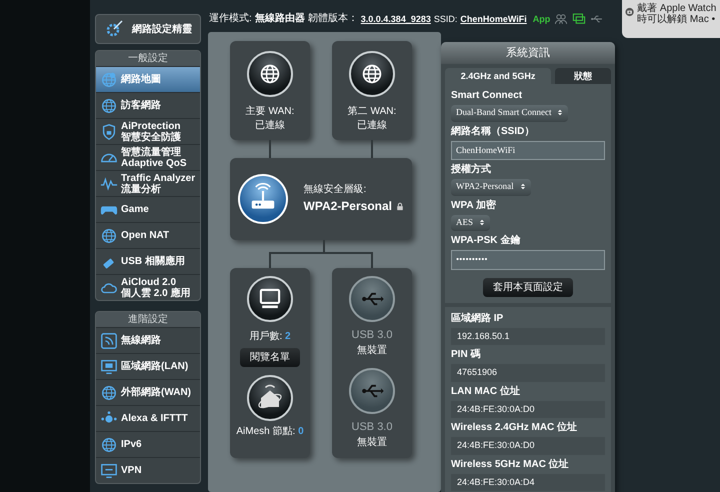 The height and width of the screenshot is (492, 720). I want to click on info-value: 192.168.50.1, so click(528, 336).